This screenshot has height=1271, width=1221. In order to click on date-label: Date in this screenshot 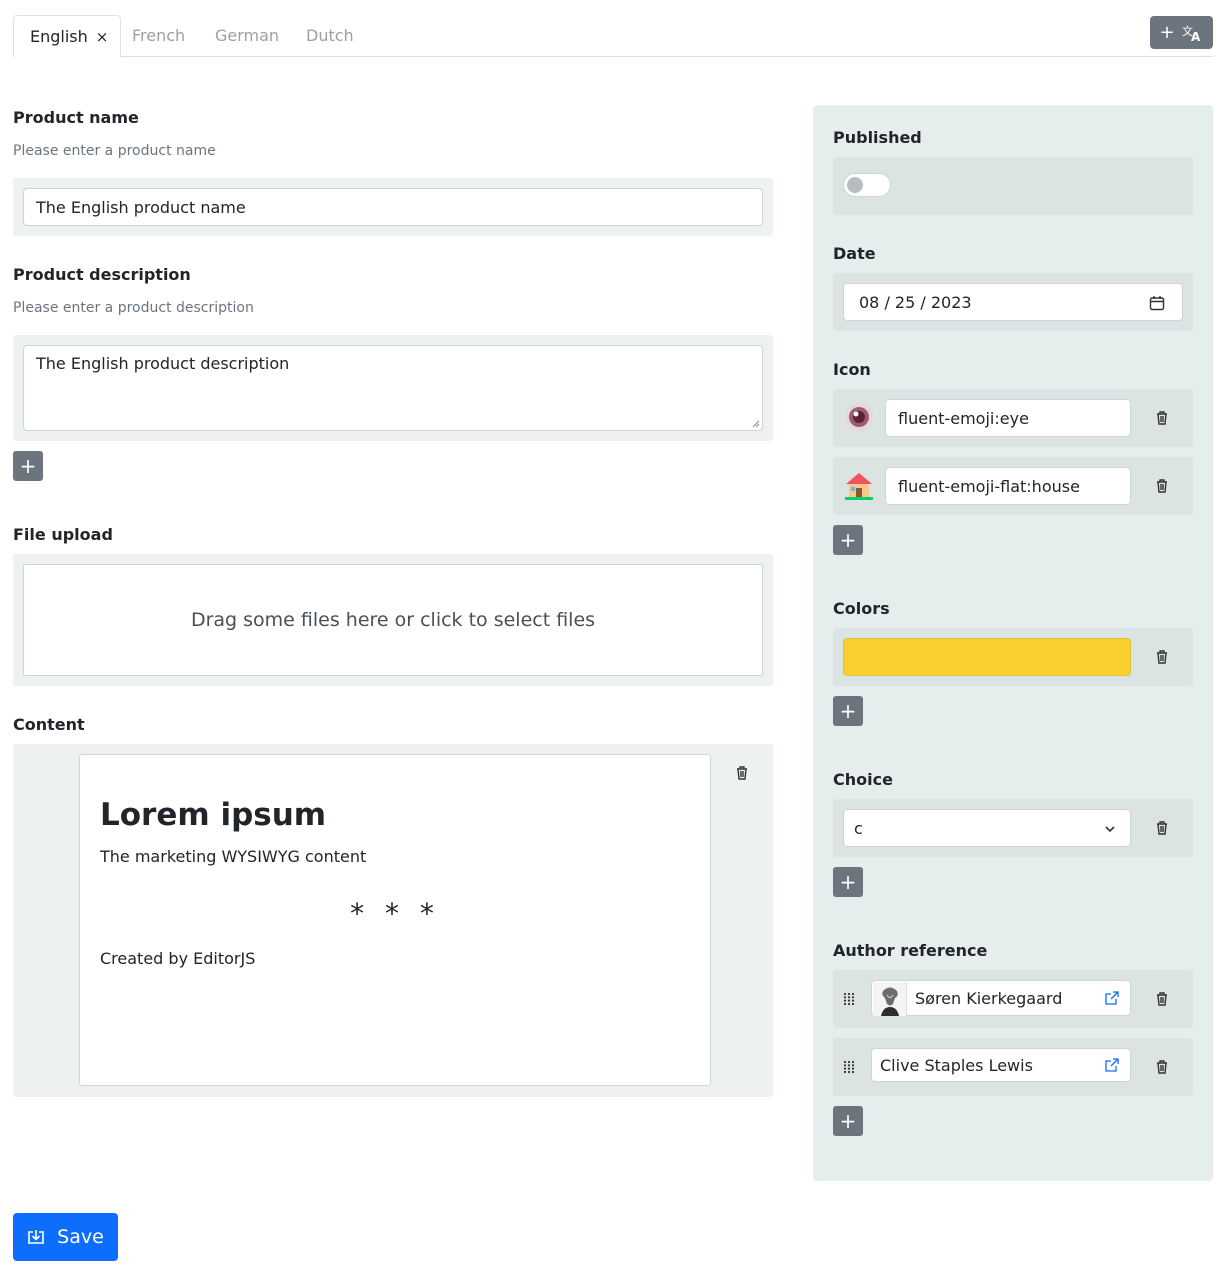, I will do `click(854, 253)`.